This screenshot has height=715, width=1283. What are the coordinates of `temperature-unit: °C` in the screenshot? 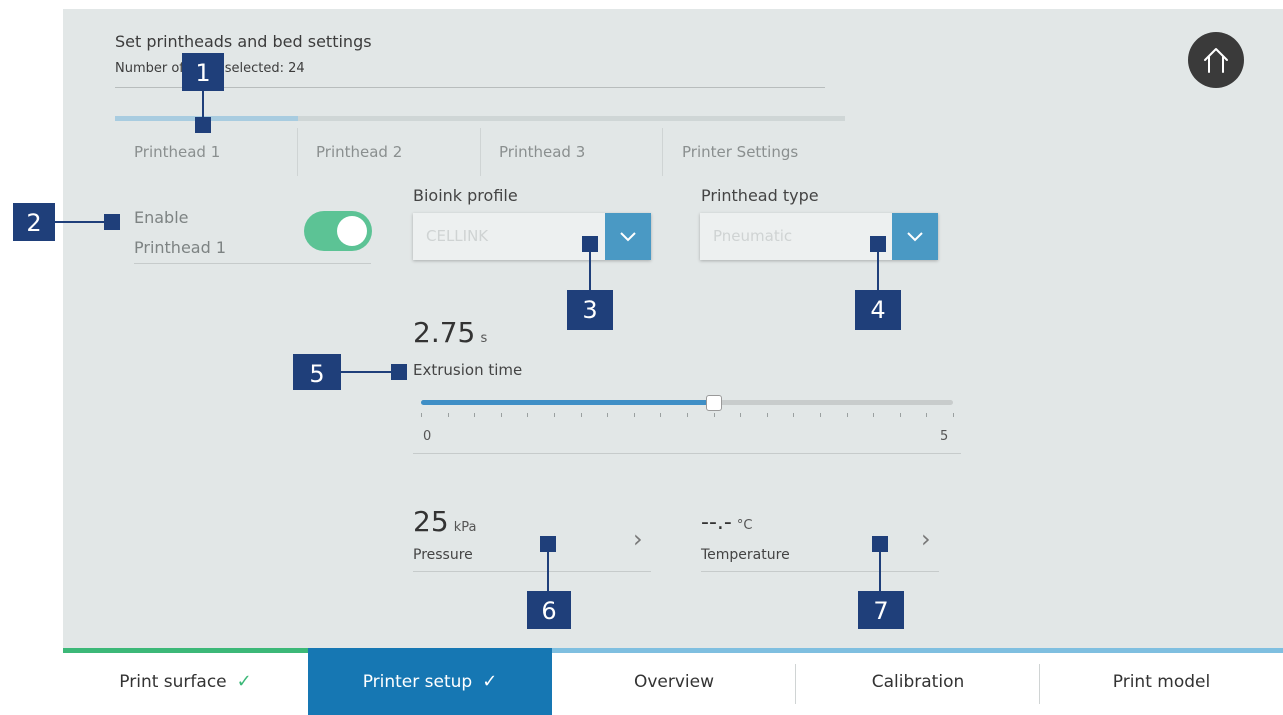 It's located at (744, 525).